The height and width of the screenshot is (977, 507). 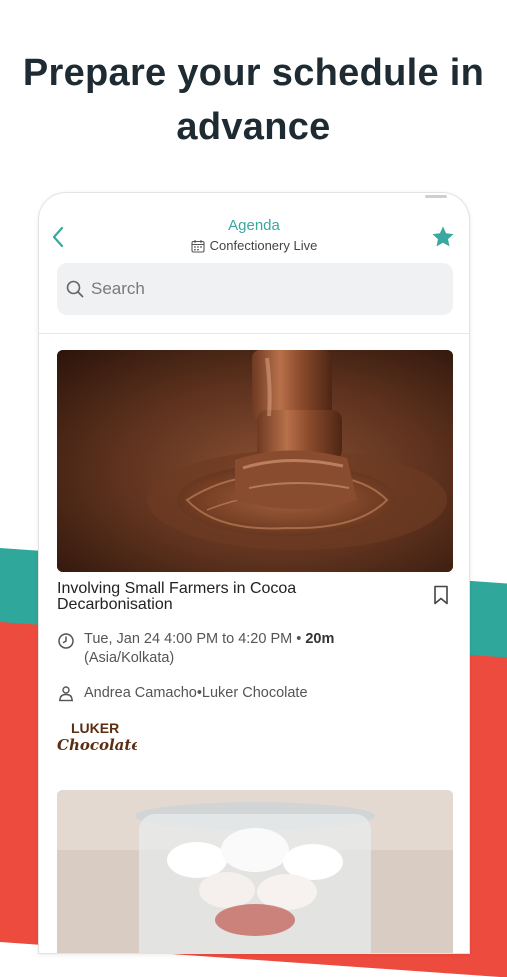 I want to click on logo-text-bottom: Chocolate, so click(x=97, y=745).